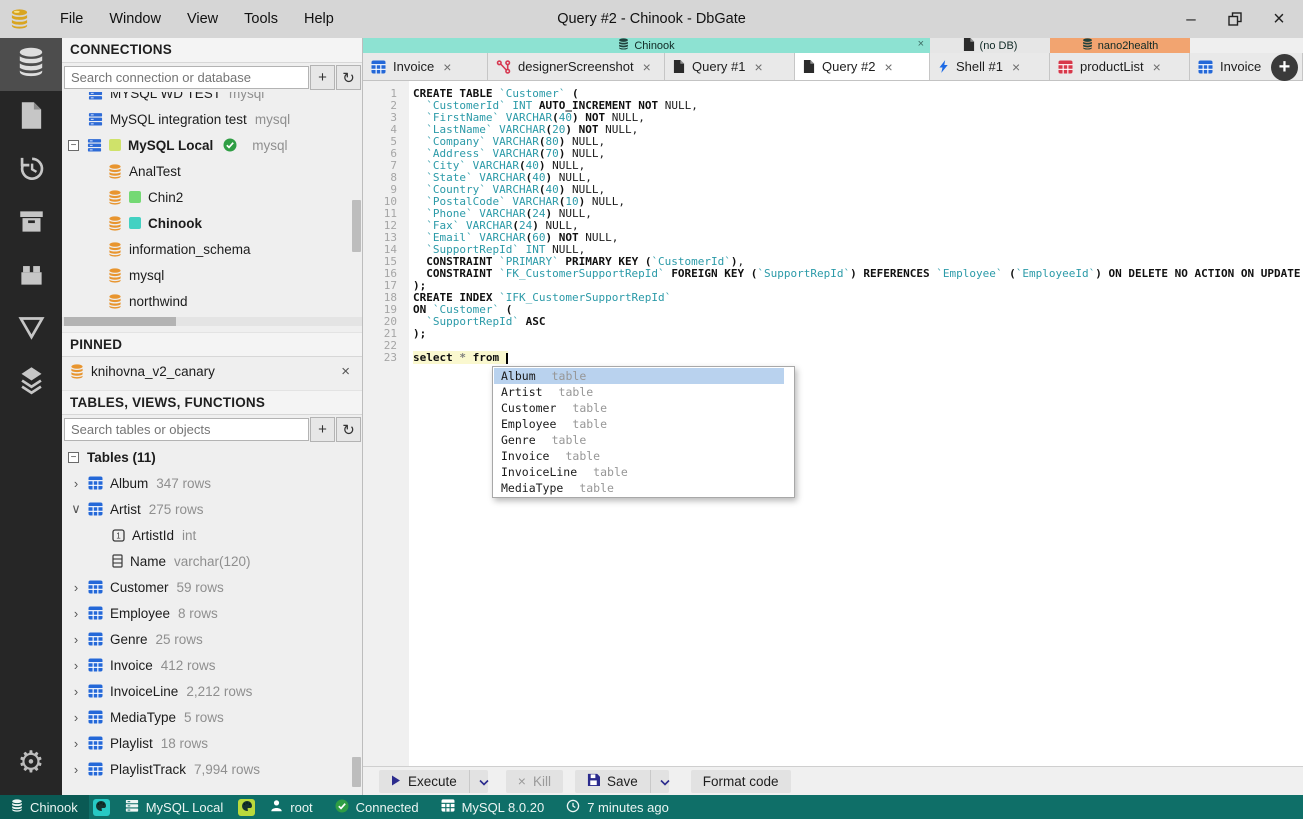  I want to click on add-connection-button: +, so click(322, 77).